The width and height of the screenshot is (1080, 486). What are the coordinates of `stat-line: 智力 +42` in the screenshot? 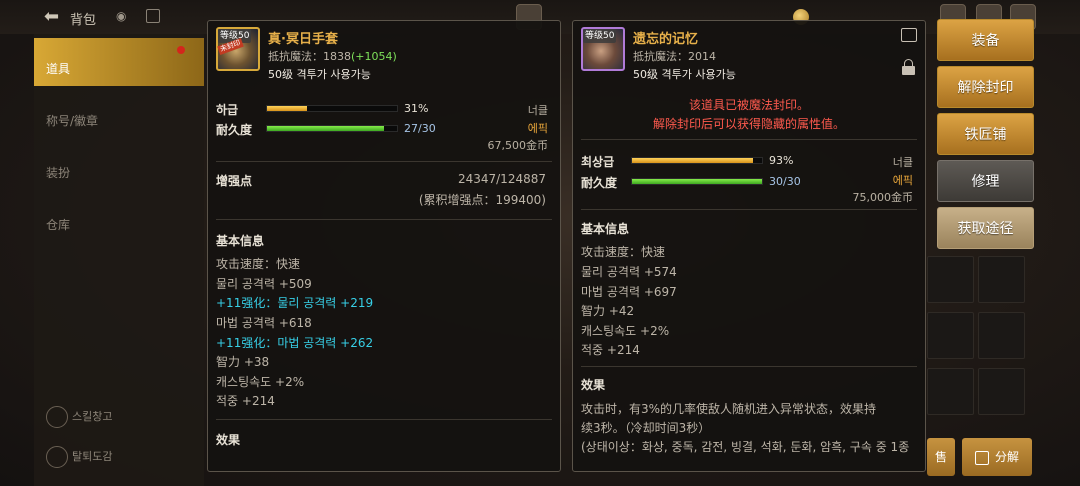 It's located at (608, 311).